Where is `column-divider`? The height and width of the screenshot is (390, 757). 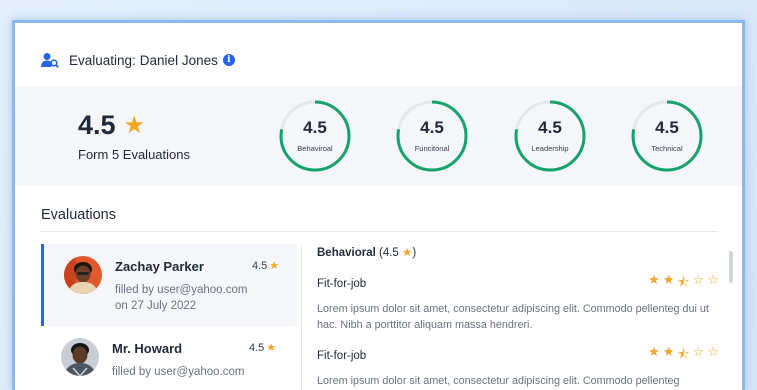
column-divider is located at coordinates (301, 317).